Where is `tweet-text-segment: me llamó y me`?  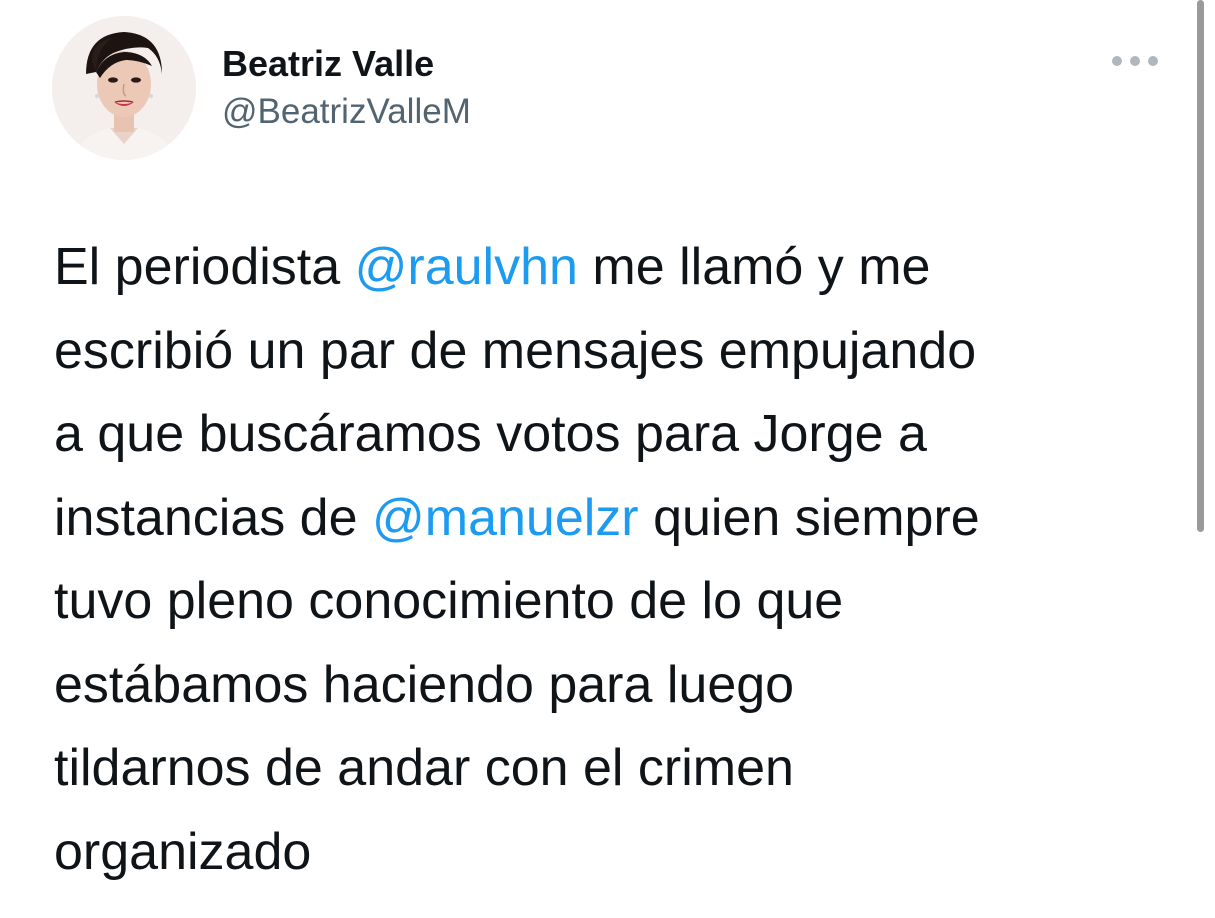 tweet-text-segment: me llamó y me is located at coordinates (754, 267).